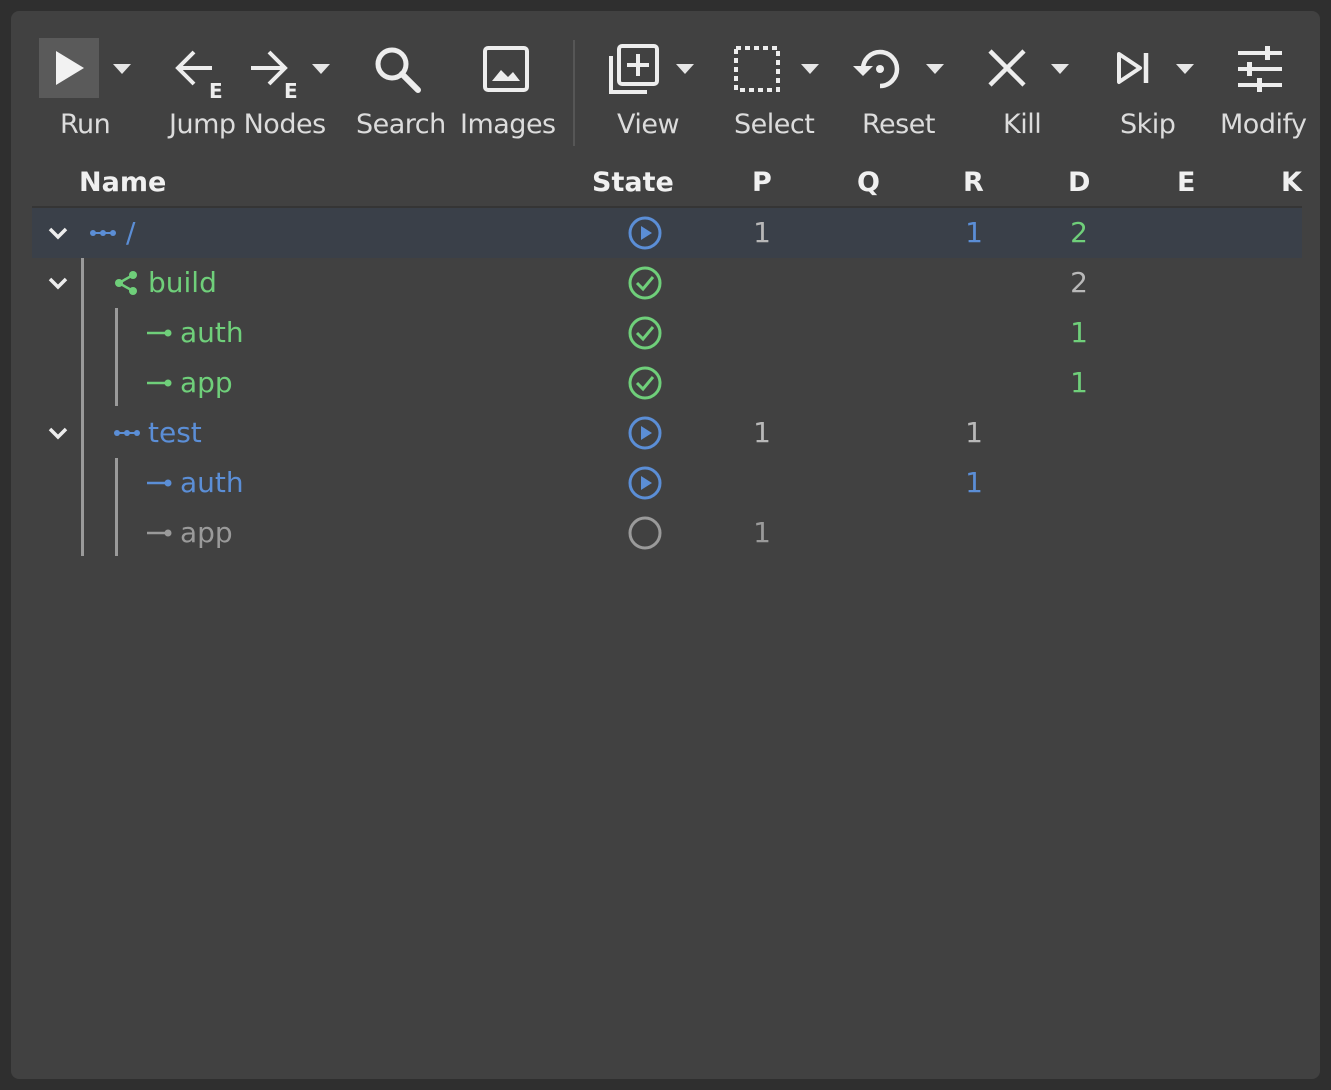  I want to click on kill-dropdown-caret, so click(1060, 69).